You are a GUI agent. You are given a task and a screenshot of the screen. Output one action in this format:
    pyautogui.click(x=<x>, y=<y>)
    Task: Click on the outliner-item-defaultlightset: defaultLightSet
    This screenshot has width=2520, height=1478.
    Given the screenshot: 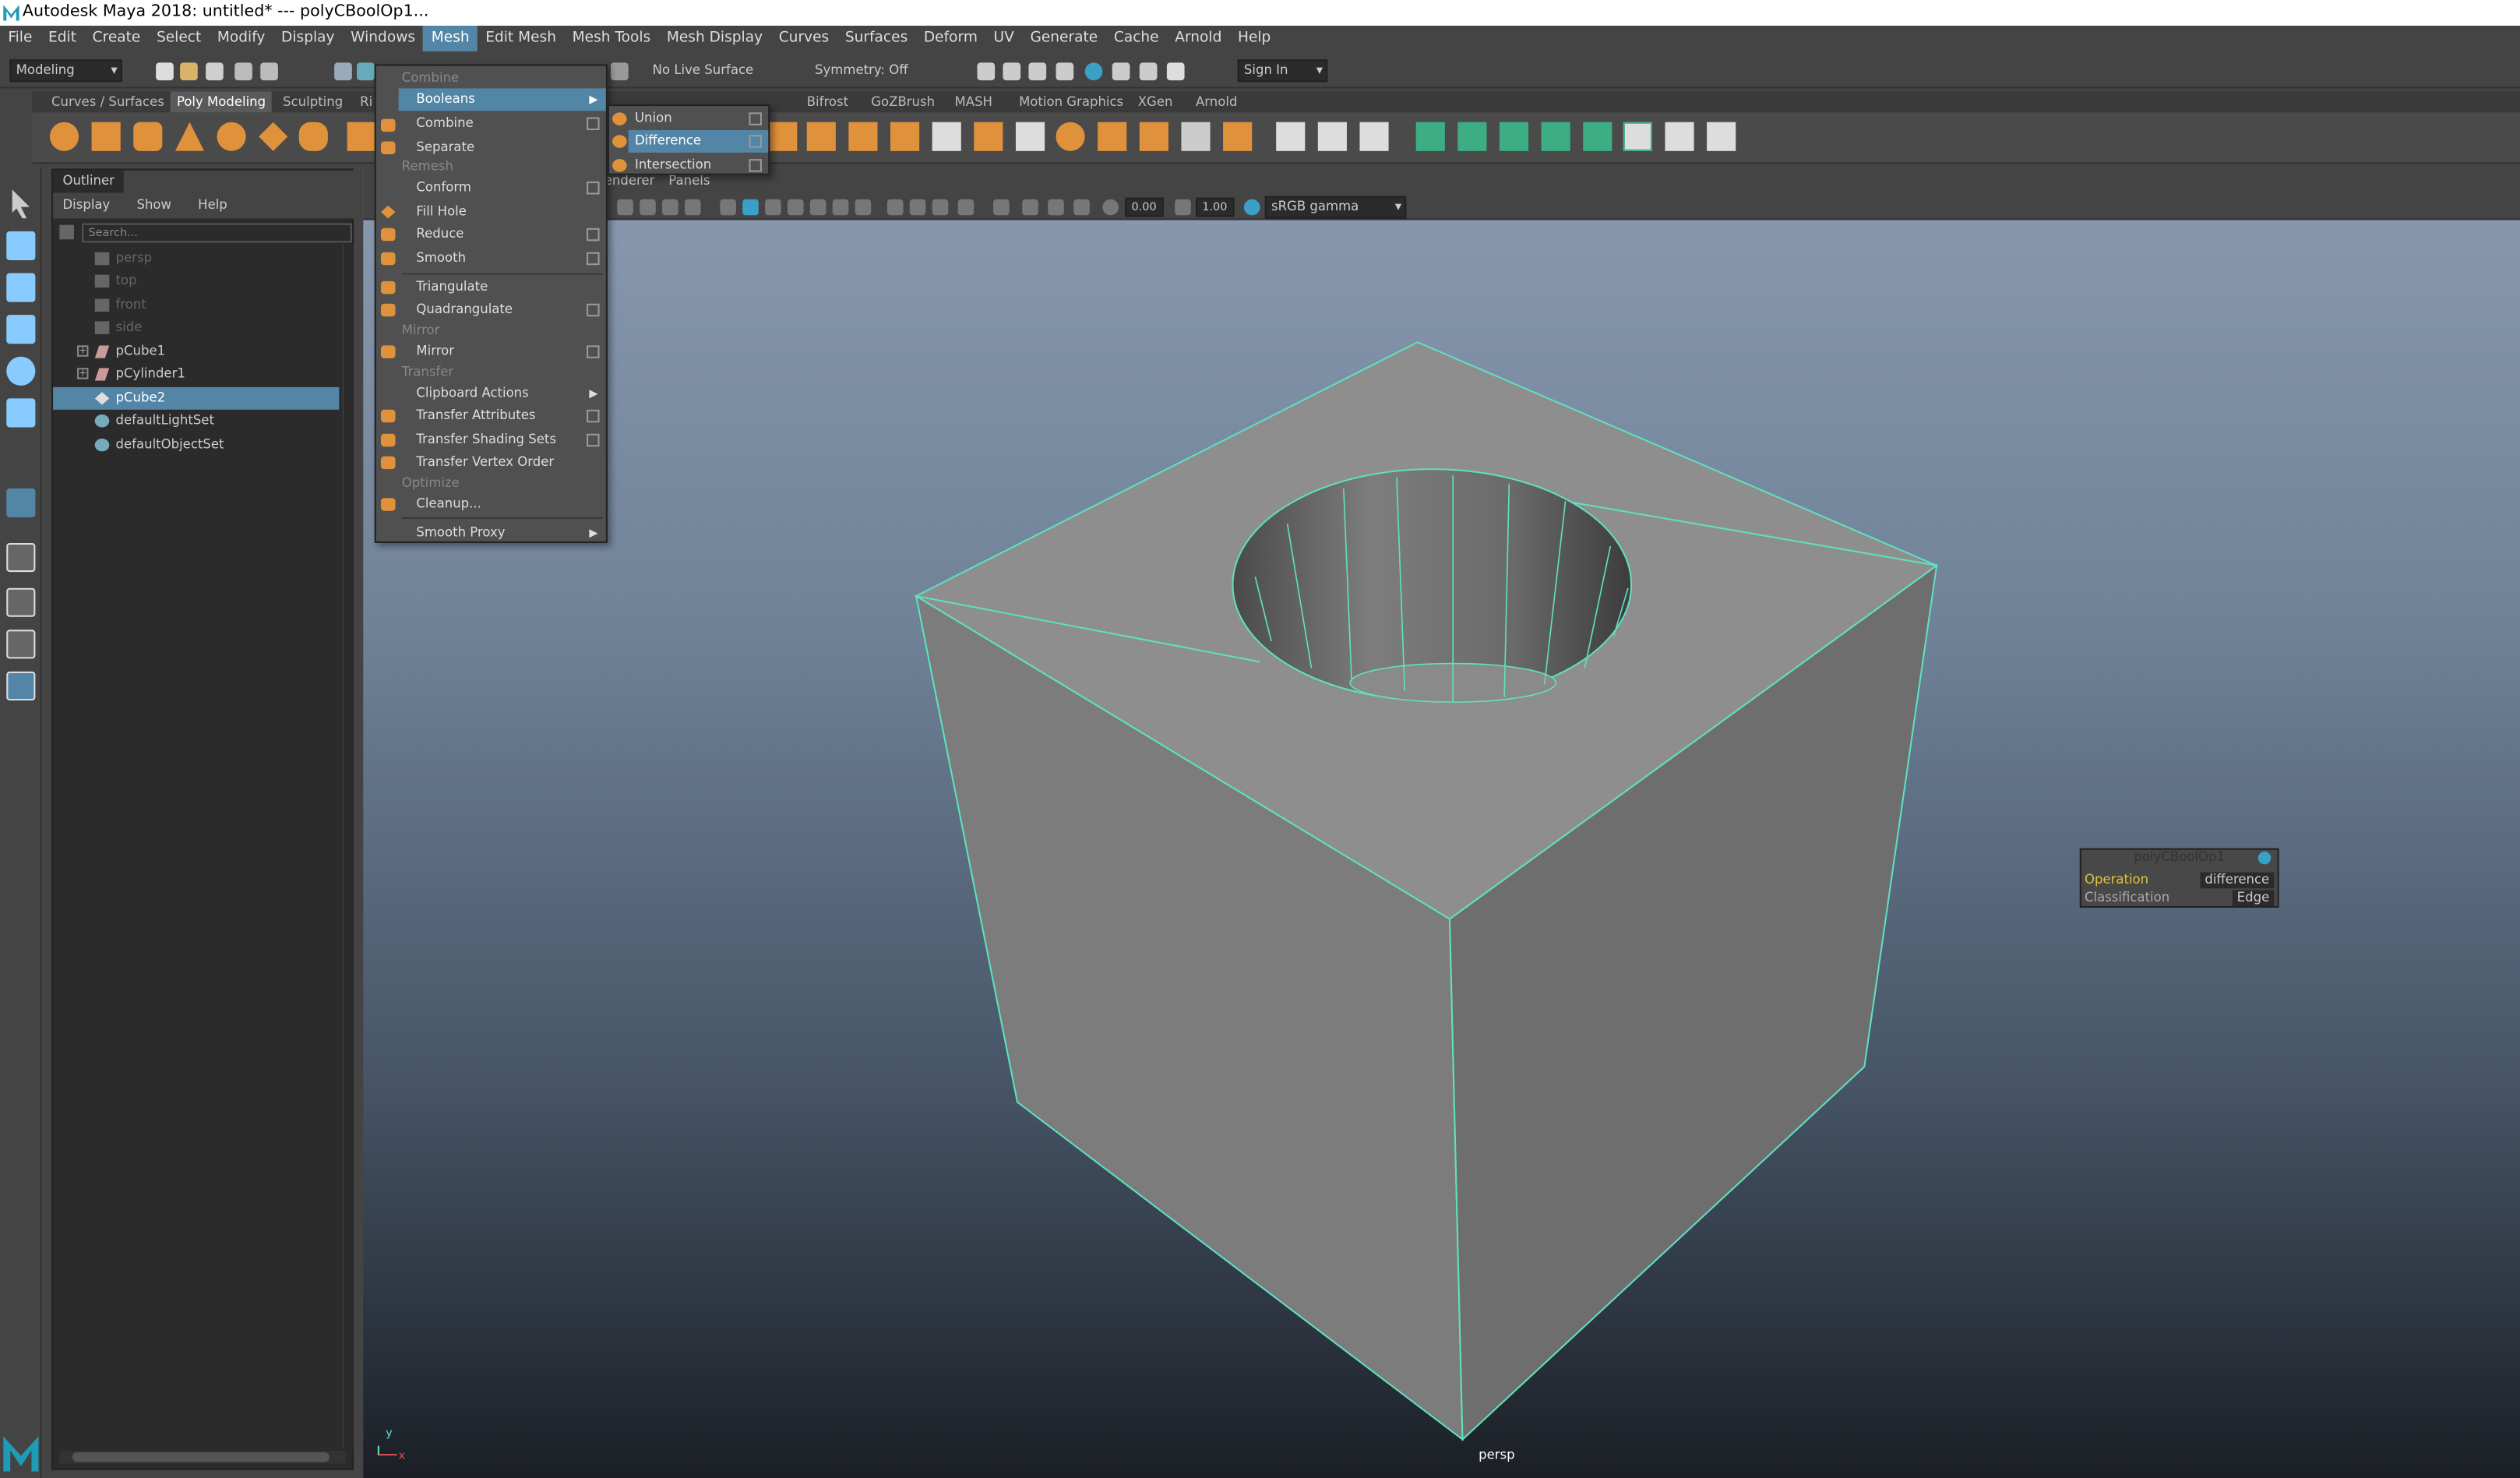 What is the action you would take?
    pyautogui.click(x=196, y=421)
    